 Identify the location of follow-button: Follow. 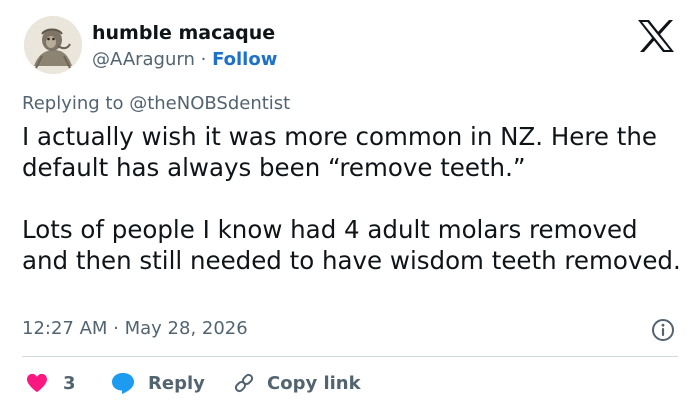
(244, 59).